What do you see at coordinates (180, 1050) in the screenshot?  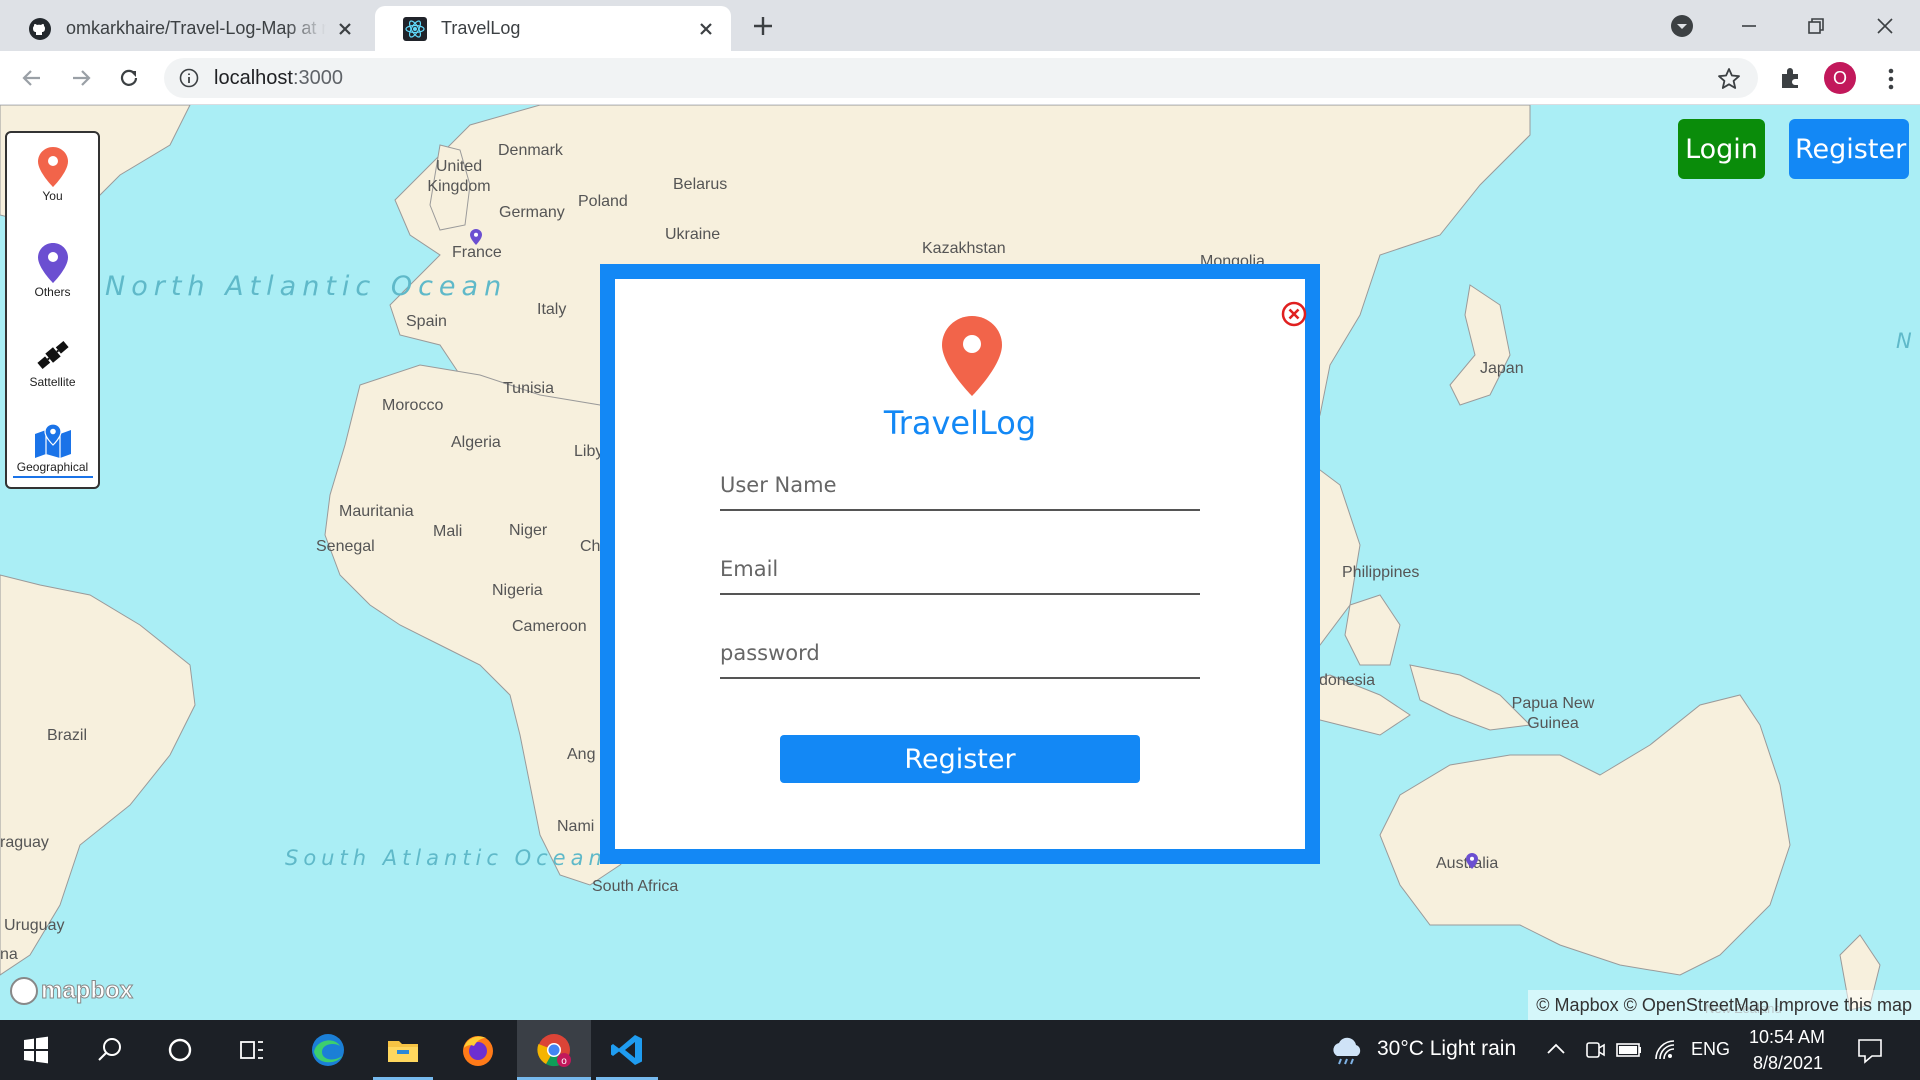 I see `cortana-icon` at bounding box center [180, 1050].